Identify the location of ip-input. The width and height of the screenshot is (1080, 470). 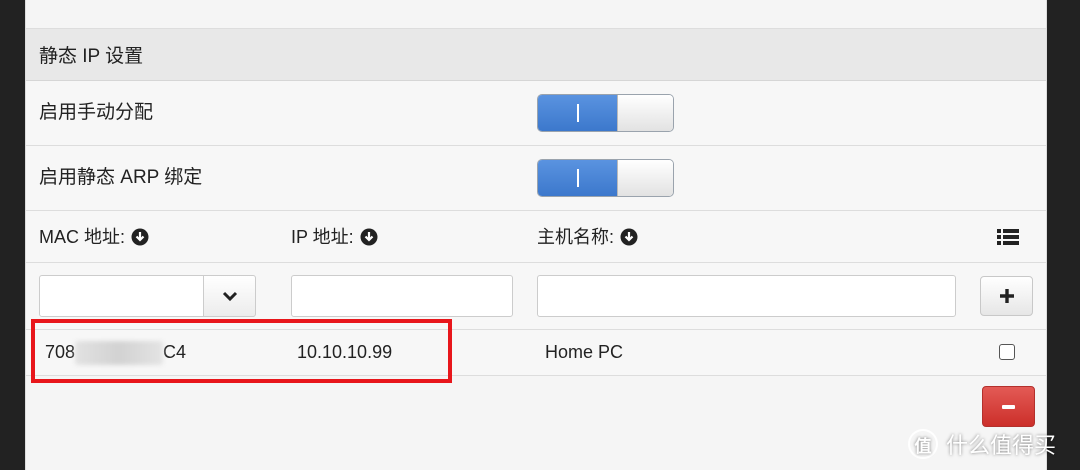
(402, 296).